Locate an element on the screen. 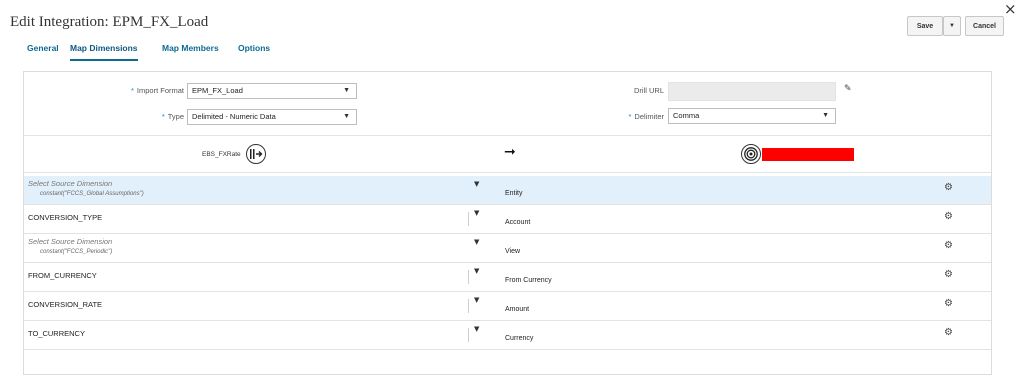  source-expression: constant("FCCS_Periodic") is located at coordinates (76, 252).